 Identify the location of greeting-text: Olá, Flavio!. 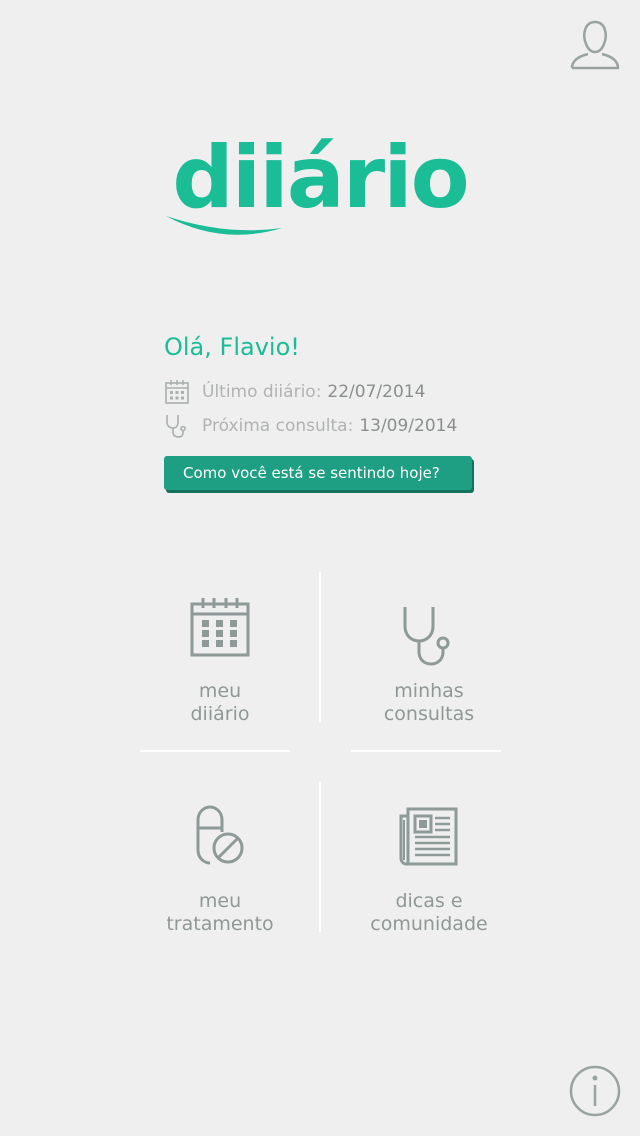
(232, 347).